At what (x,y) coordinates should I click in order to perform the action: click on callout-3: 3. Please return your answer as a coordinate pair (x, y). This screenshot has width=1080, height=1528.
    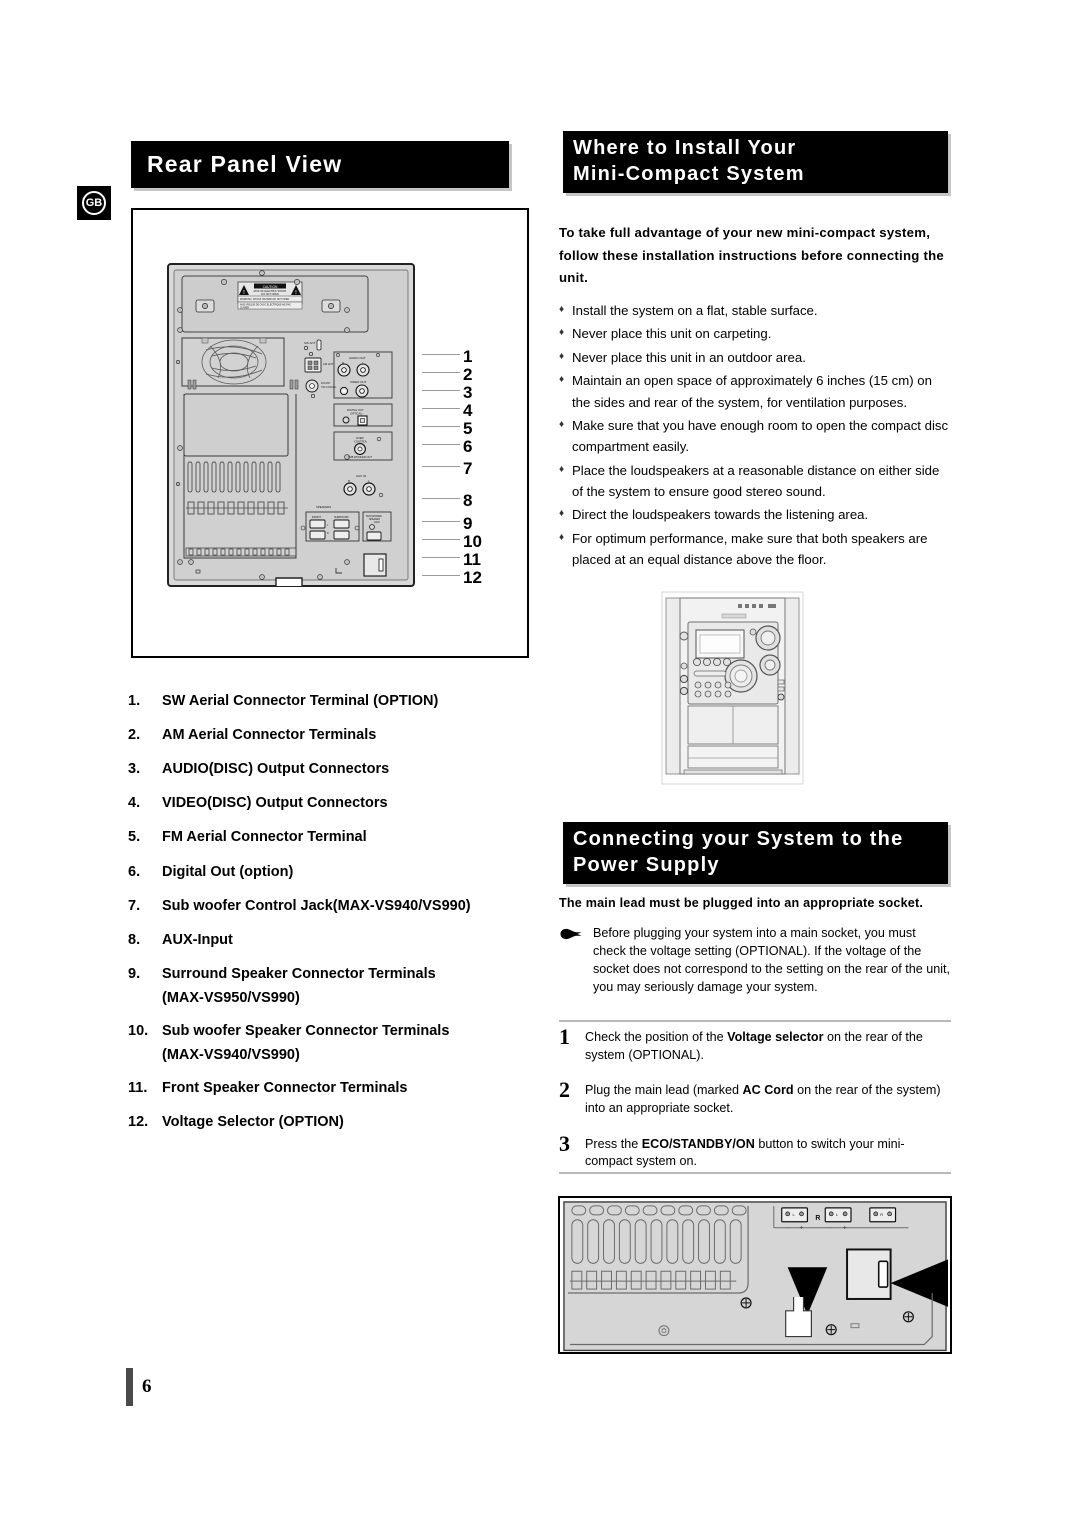
    Looking at the image, I should click on (468, 392).